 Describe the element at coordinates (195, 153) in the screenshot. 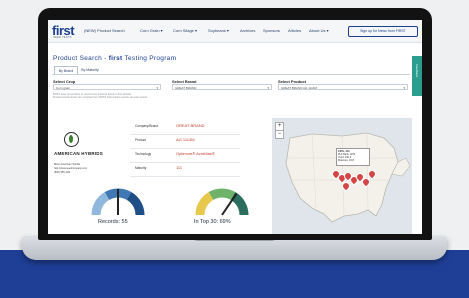

I see `detail-value: Optimum® AcreMax®` at that location.